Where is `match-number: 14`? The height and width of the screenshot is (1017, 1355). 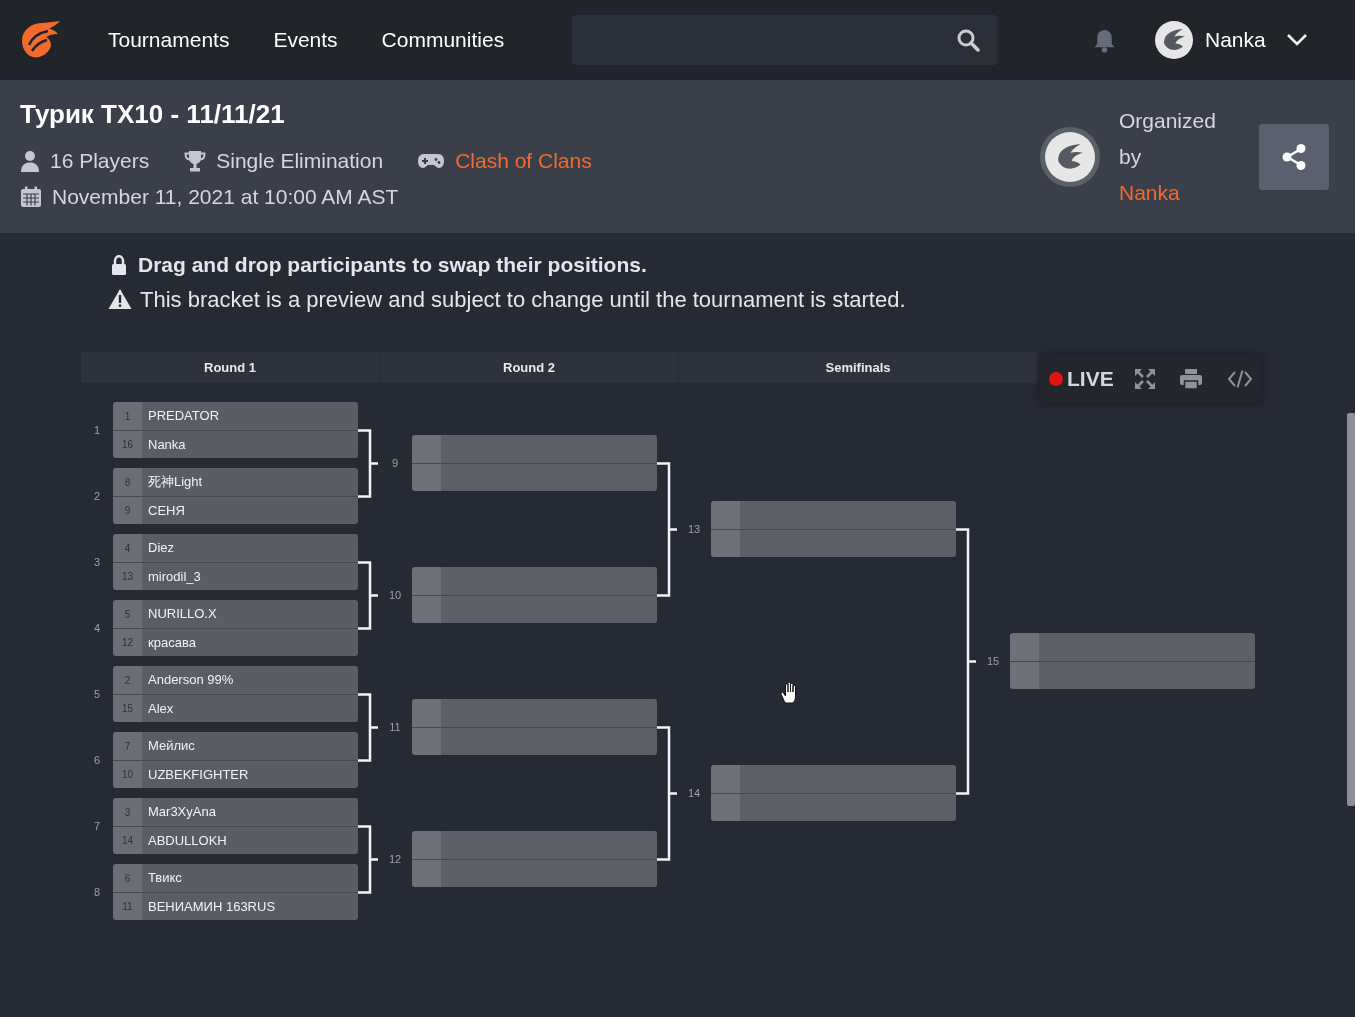
match-number: 14 is located at coordinates (694, 793).